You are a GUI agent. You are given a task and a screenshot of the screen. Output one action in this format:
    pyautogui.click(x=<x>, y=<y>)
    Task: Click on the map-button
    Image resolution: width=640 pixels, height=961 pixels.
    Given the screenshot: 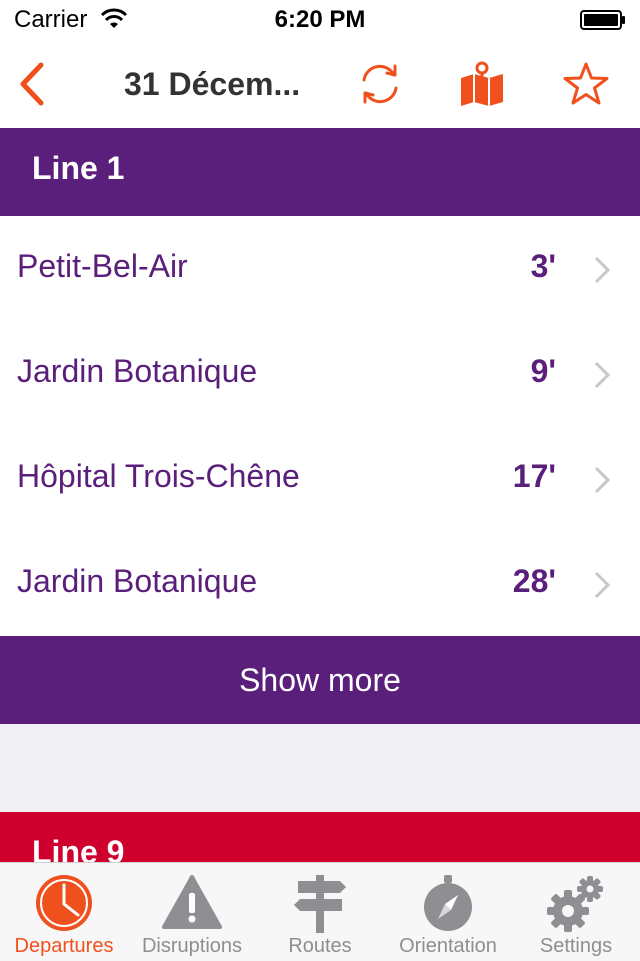 What is the action you would take?
    pyautogui.click(x=482, y=84)
    